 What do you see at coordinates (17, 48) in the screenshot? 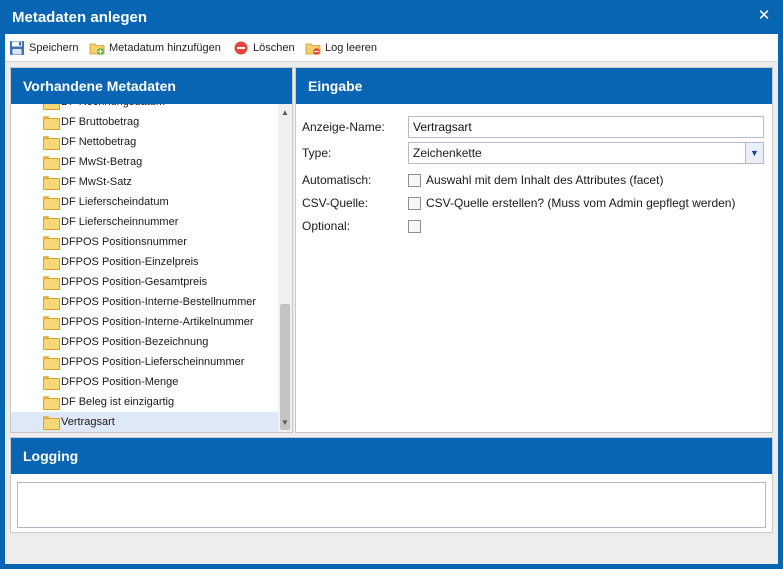
I see `floppy-disk-icon` at bounding box center [17, 48].